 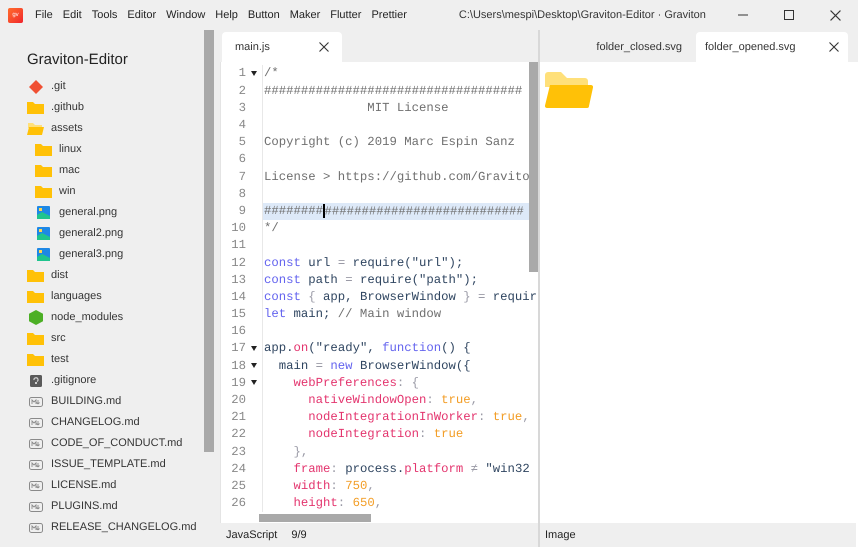 I want to click on file-tree-item: CHANGELOG.md, so click(x=121, y=422).